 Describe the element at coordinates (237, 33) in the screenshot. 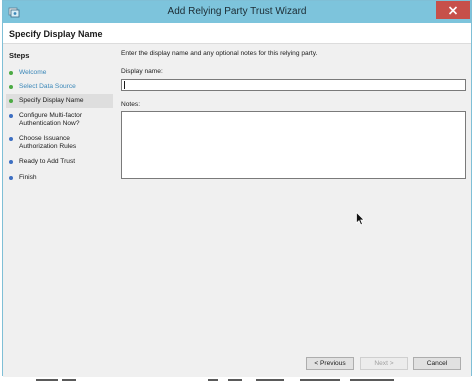

I see `wizard-header: Specify Display Name` at that location.